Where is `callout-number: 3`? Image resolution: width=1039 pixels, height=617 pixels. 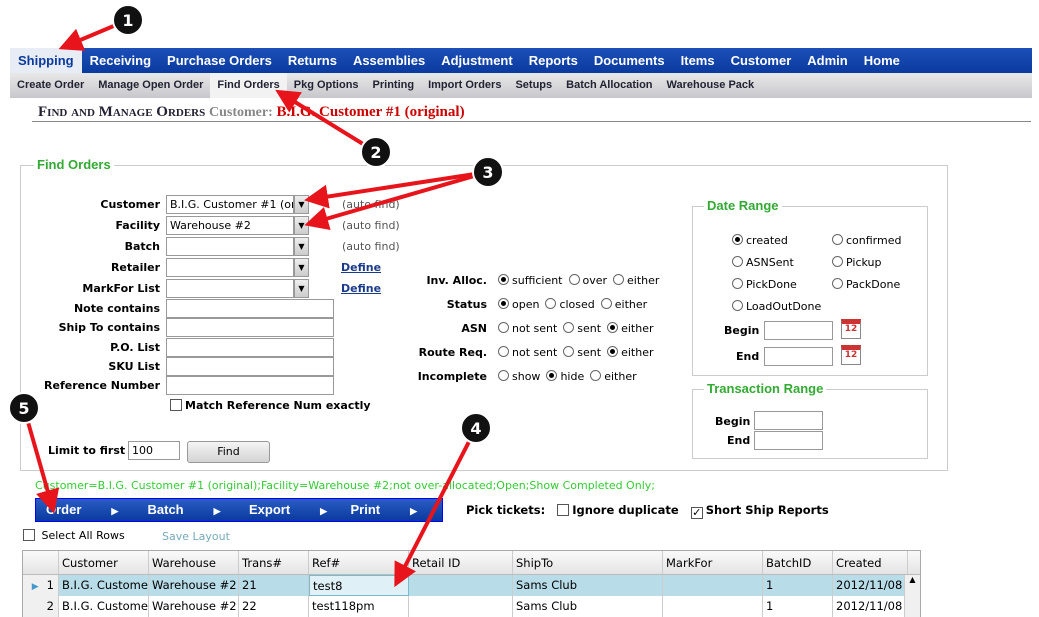 callout-number: 3 is located at coordinates (487, 172).